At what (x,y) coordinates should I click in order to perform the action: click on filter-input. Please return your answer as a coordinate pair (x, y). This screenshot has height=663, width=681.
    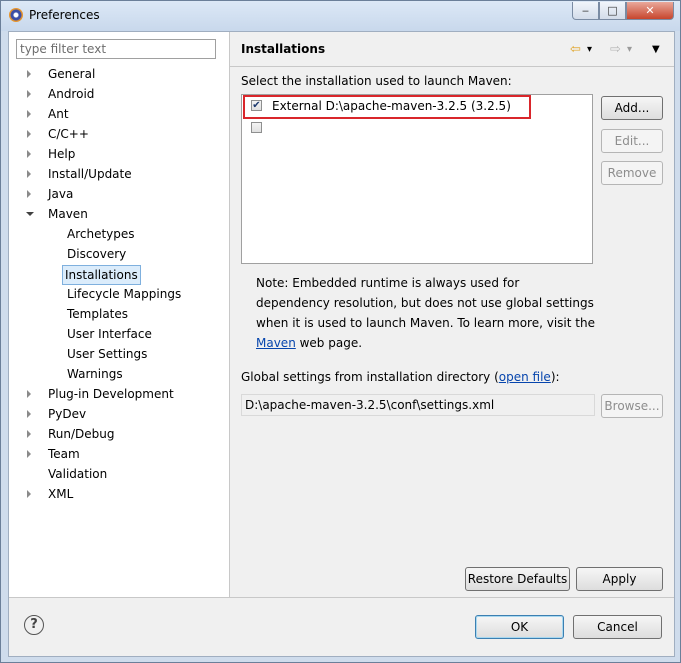
    Looking at the image, I should click on (116, 49).